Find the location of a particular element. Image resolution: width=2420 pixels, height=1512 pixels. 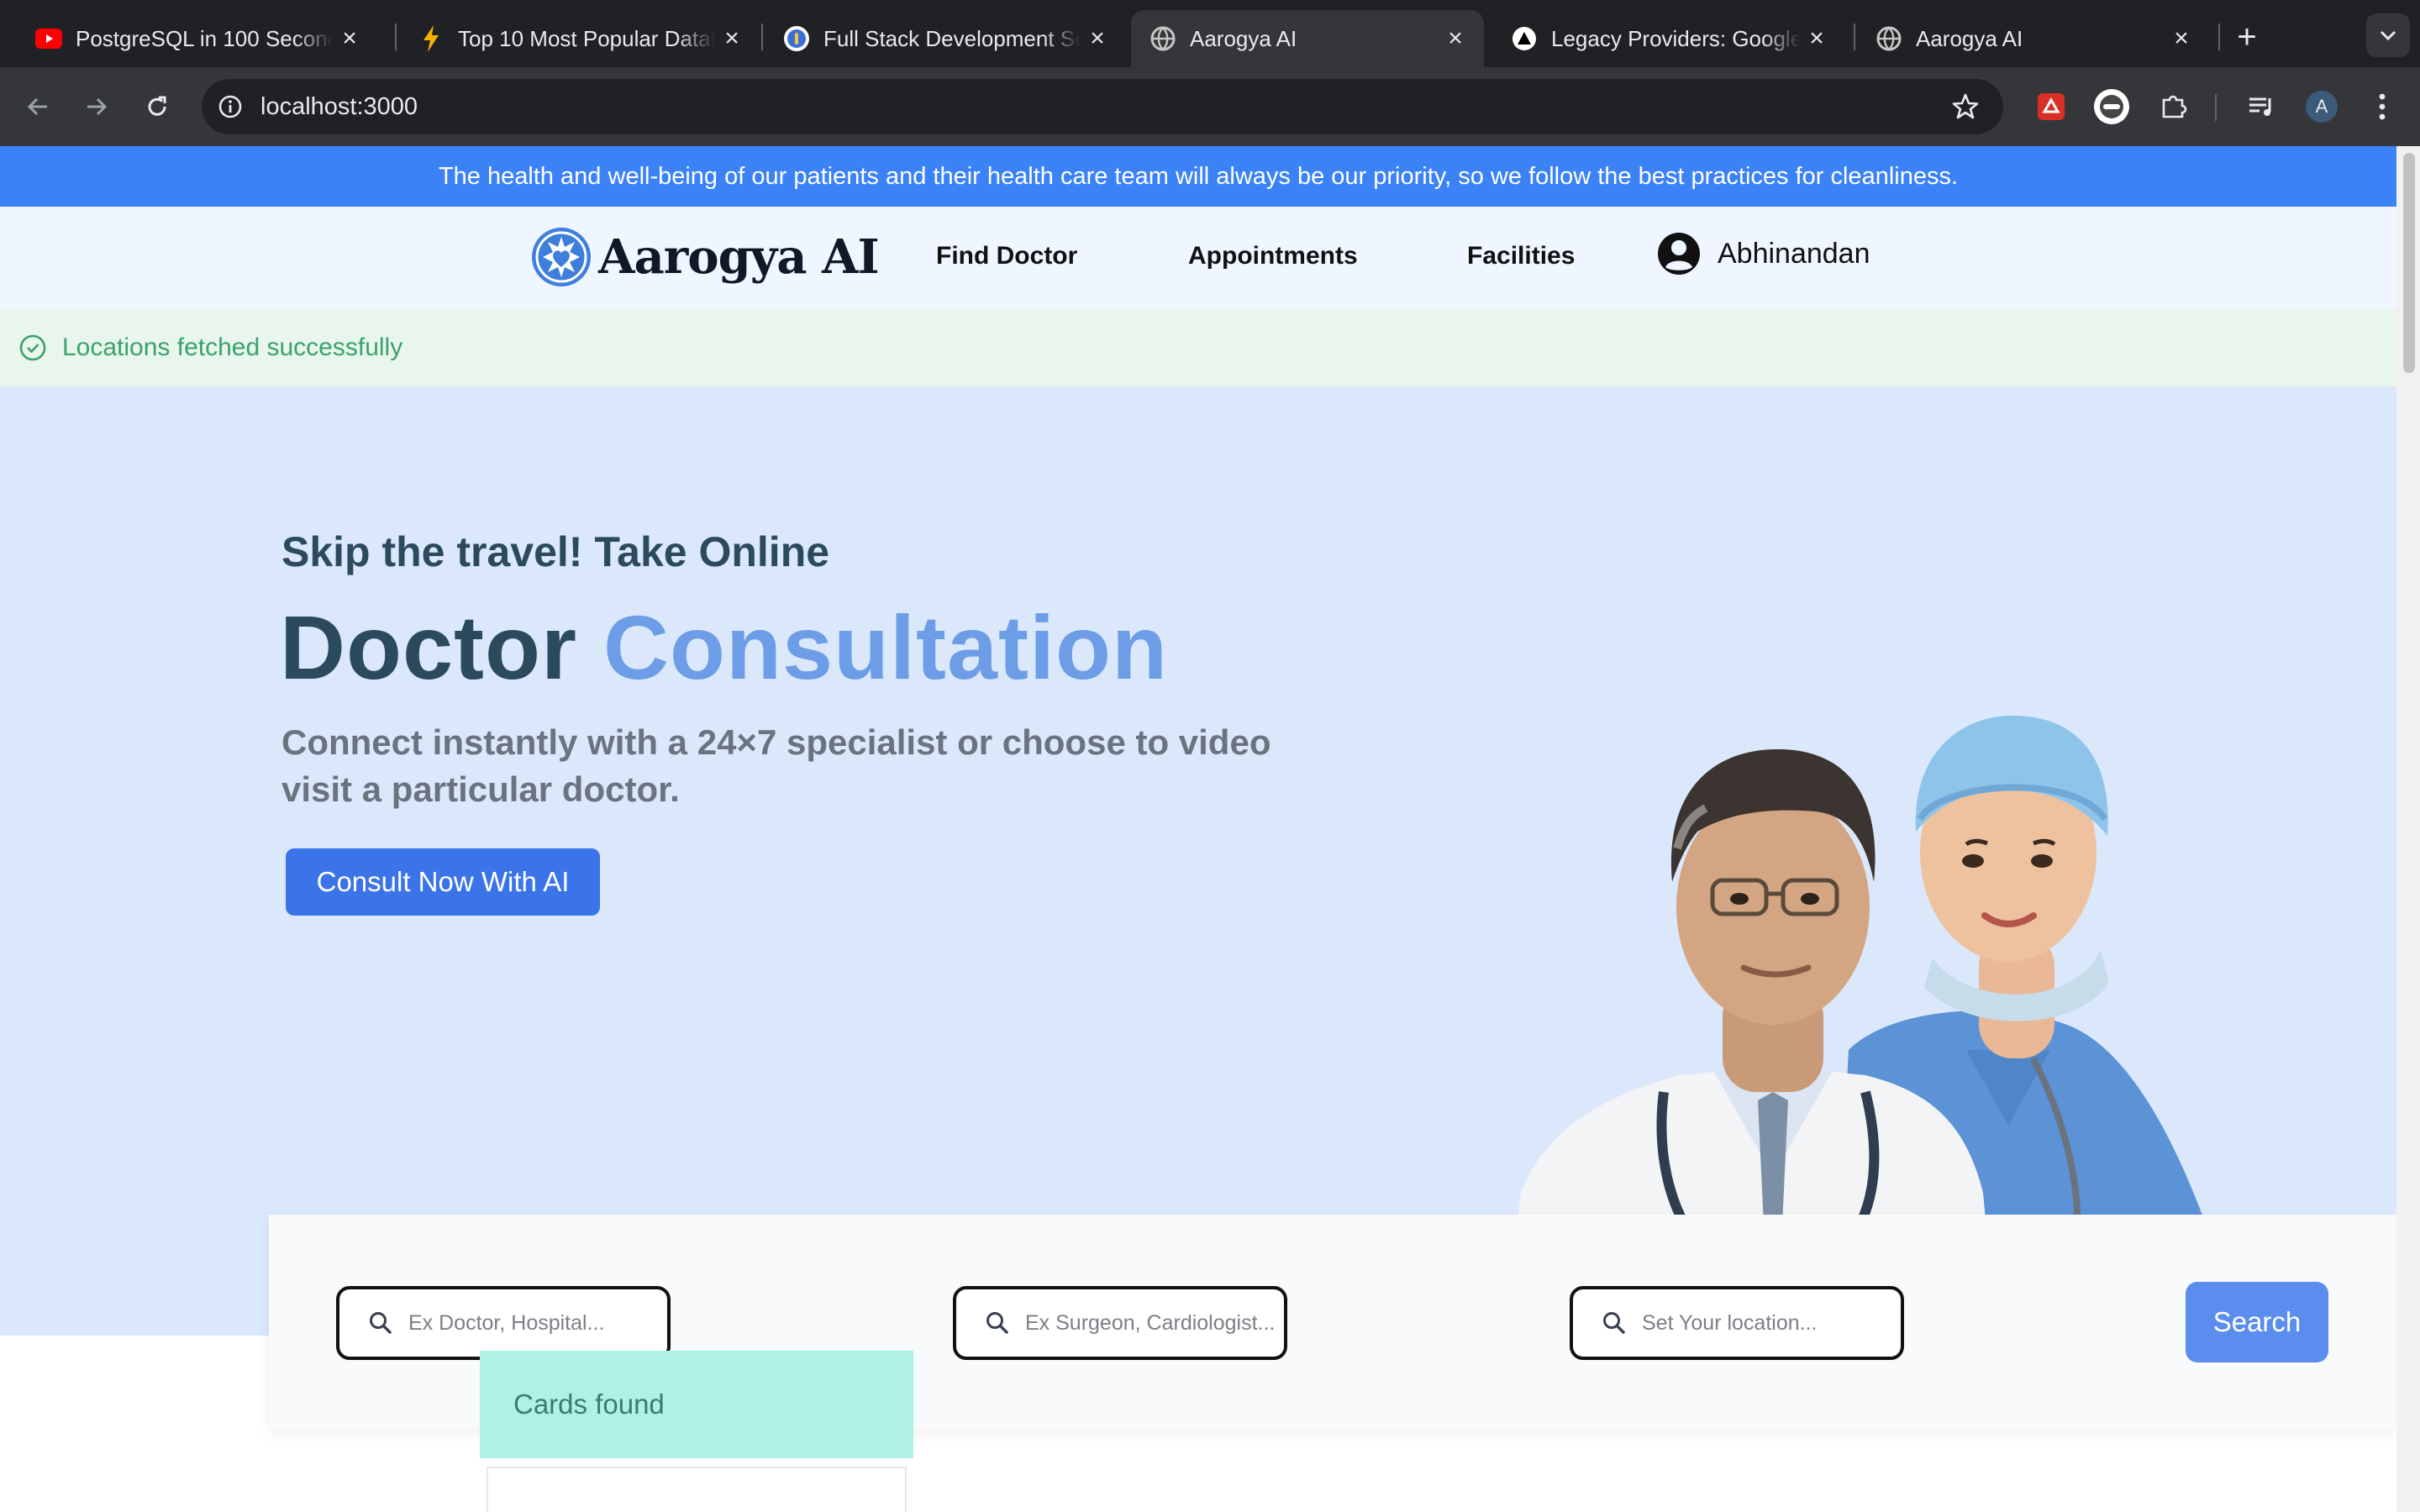

info-icon is located at coordinates (796, 38).